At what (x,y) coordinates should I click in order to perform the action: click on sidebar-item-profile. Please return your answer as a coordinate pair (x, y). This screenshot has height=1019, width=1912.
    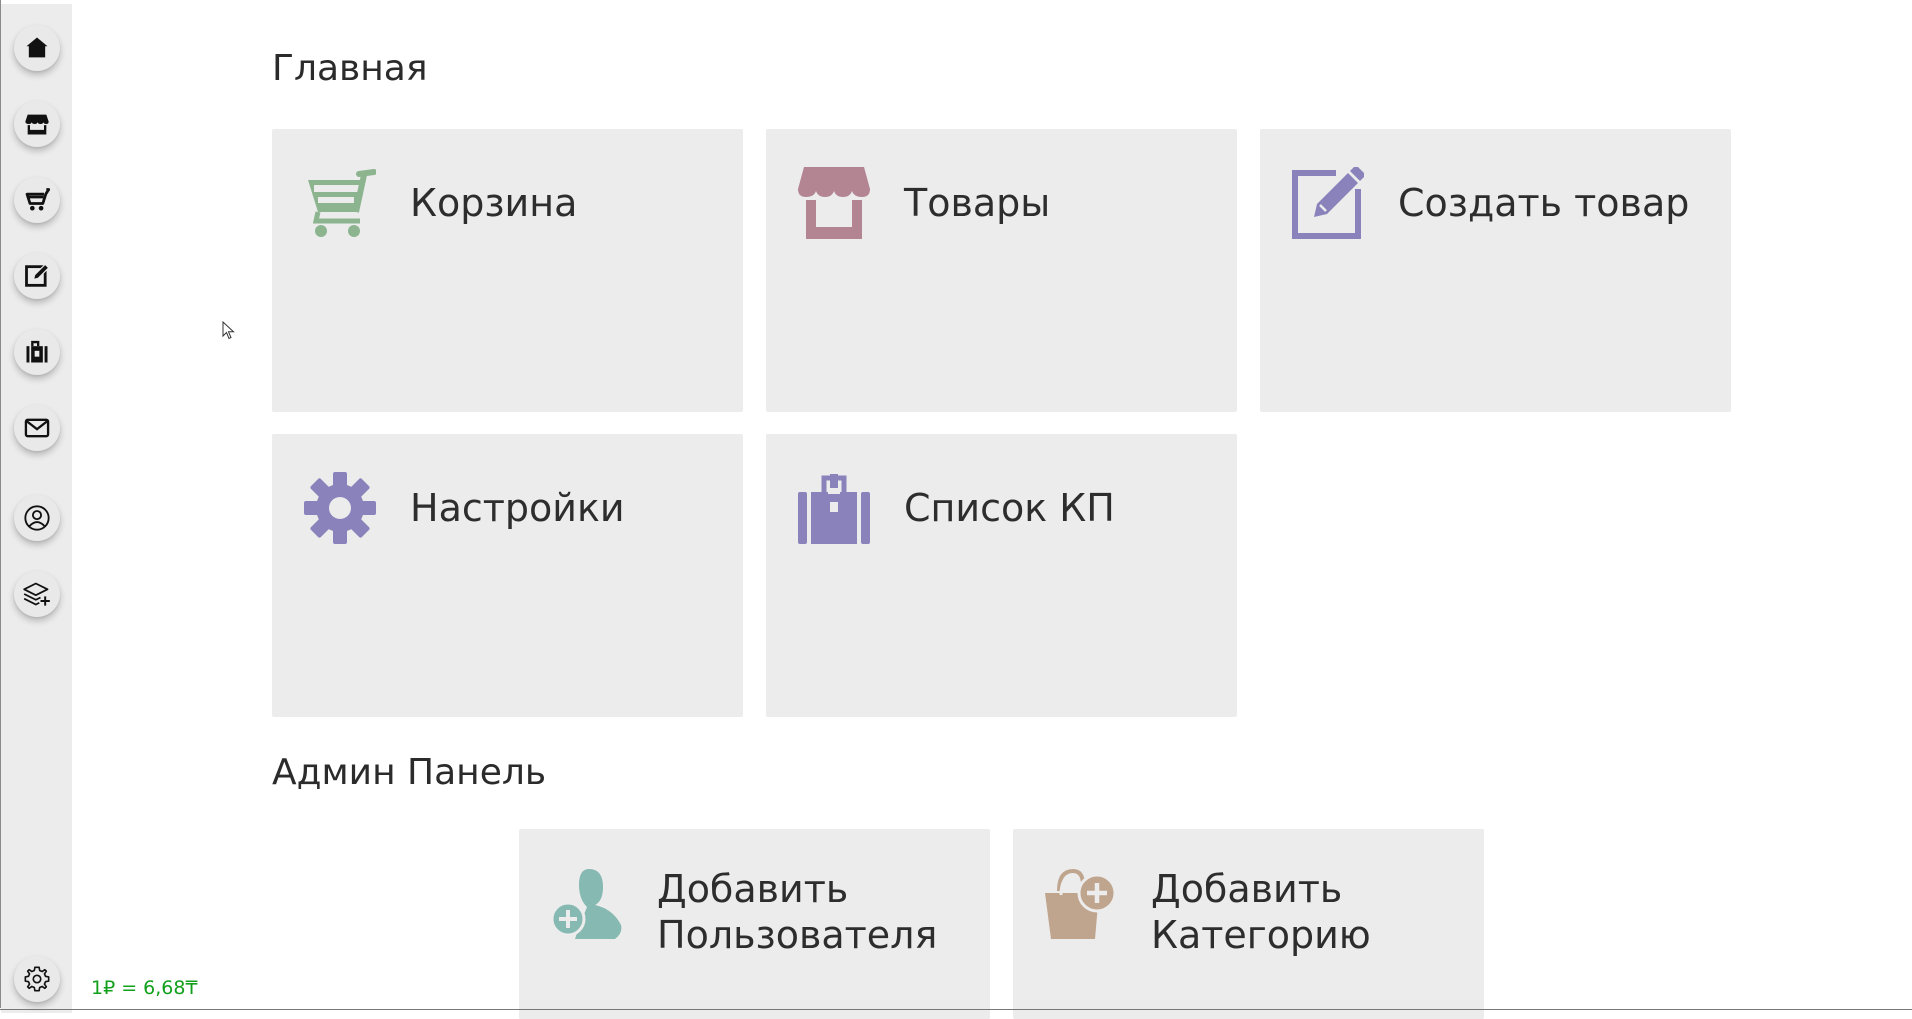
    Looking at the image, I should click on (37, 518).